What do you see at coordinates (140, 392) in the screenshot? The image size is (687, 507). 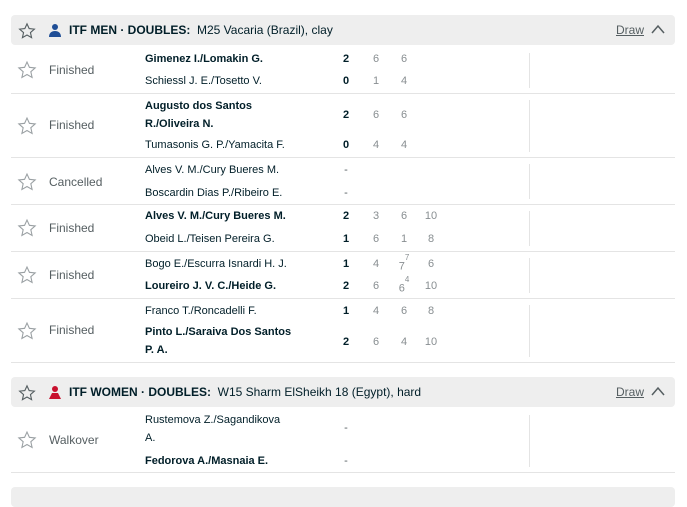 I see `tournament-category: ITF WOMEN · DOUBLES:` at bounding box center [140, 392].